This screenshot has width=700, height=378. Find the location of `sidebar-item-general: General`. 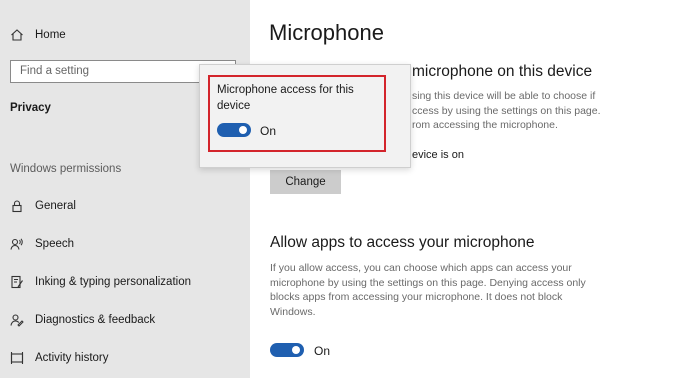

sidebar-item-general: General is located at coordinates (43, 206).